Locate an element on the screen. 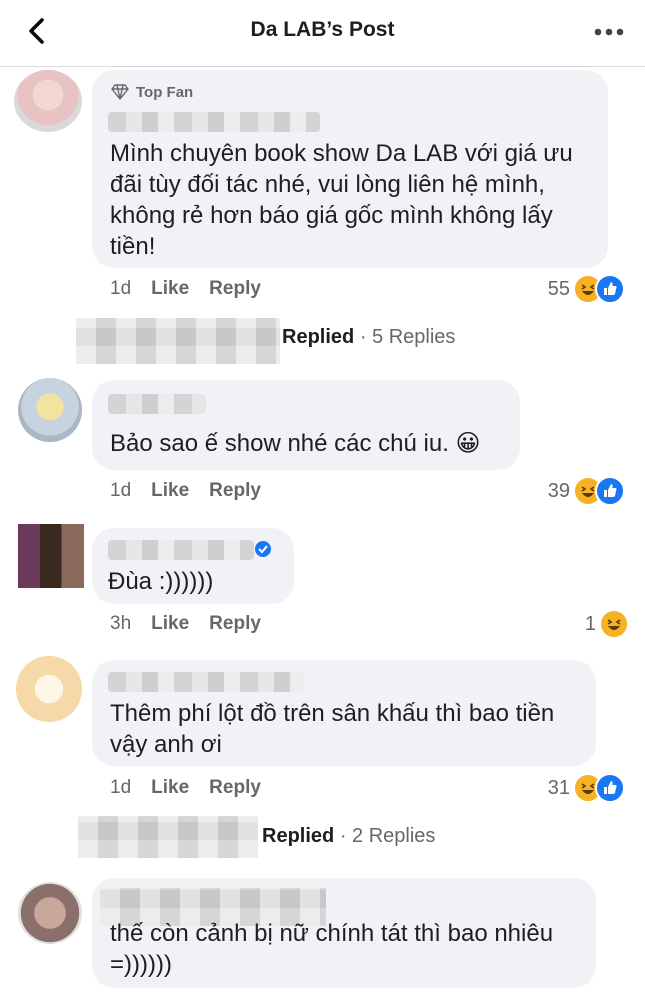 The image size is (645, 1003). diamond-icon is located at coordinates (120, 92).